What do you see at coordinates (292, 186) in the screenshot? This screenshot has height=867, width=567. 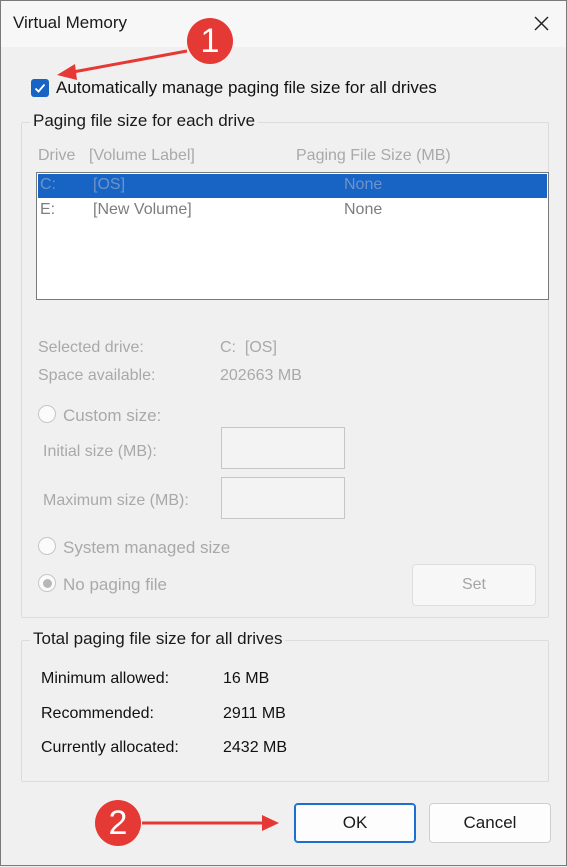 I see `drive-row-c: C: [OS] None` at bounding box center [292, 186].